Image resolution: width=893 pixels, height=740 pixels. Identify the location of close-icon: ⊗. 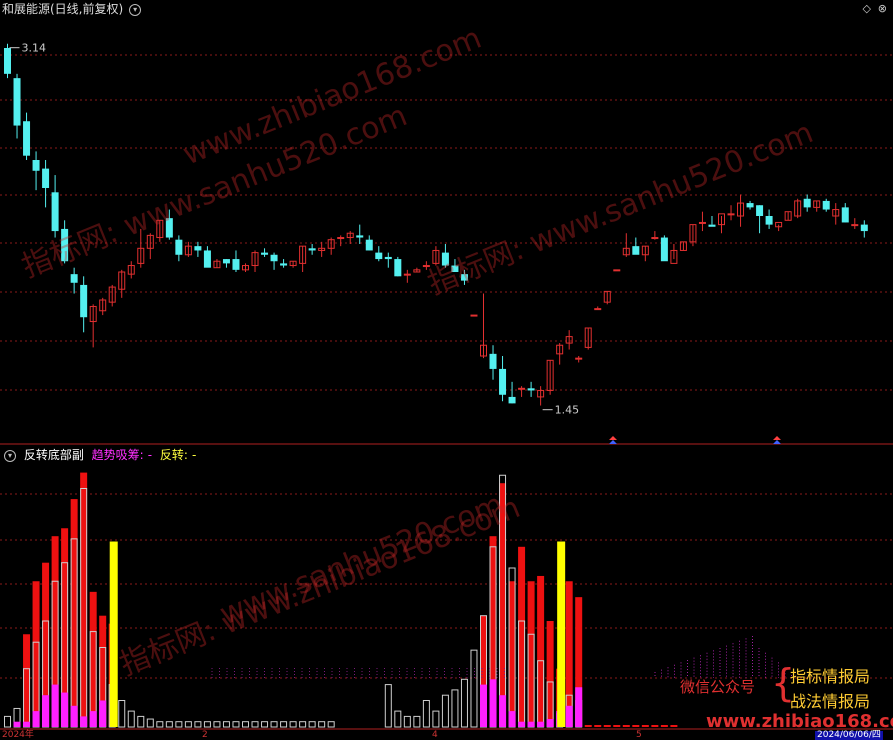
(882, 8).